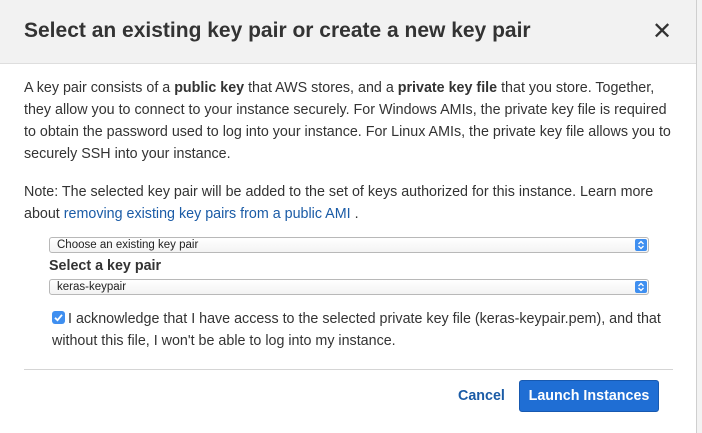  Describe the element at coordinates (349, 287) in the screenshot. I see `key-pair-select: keras-keypair` at that location.